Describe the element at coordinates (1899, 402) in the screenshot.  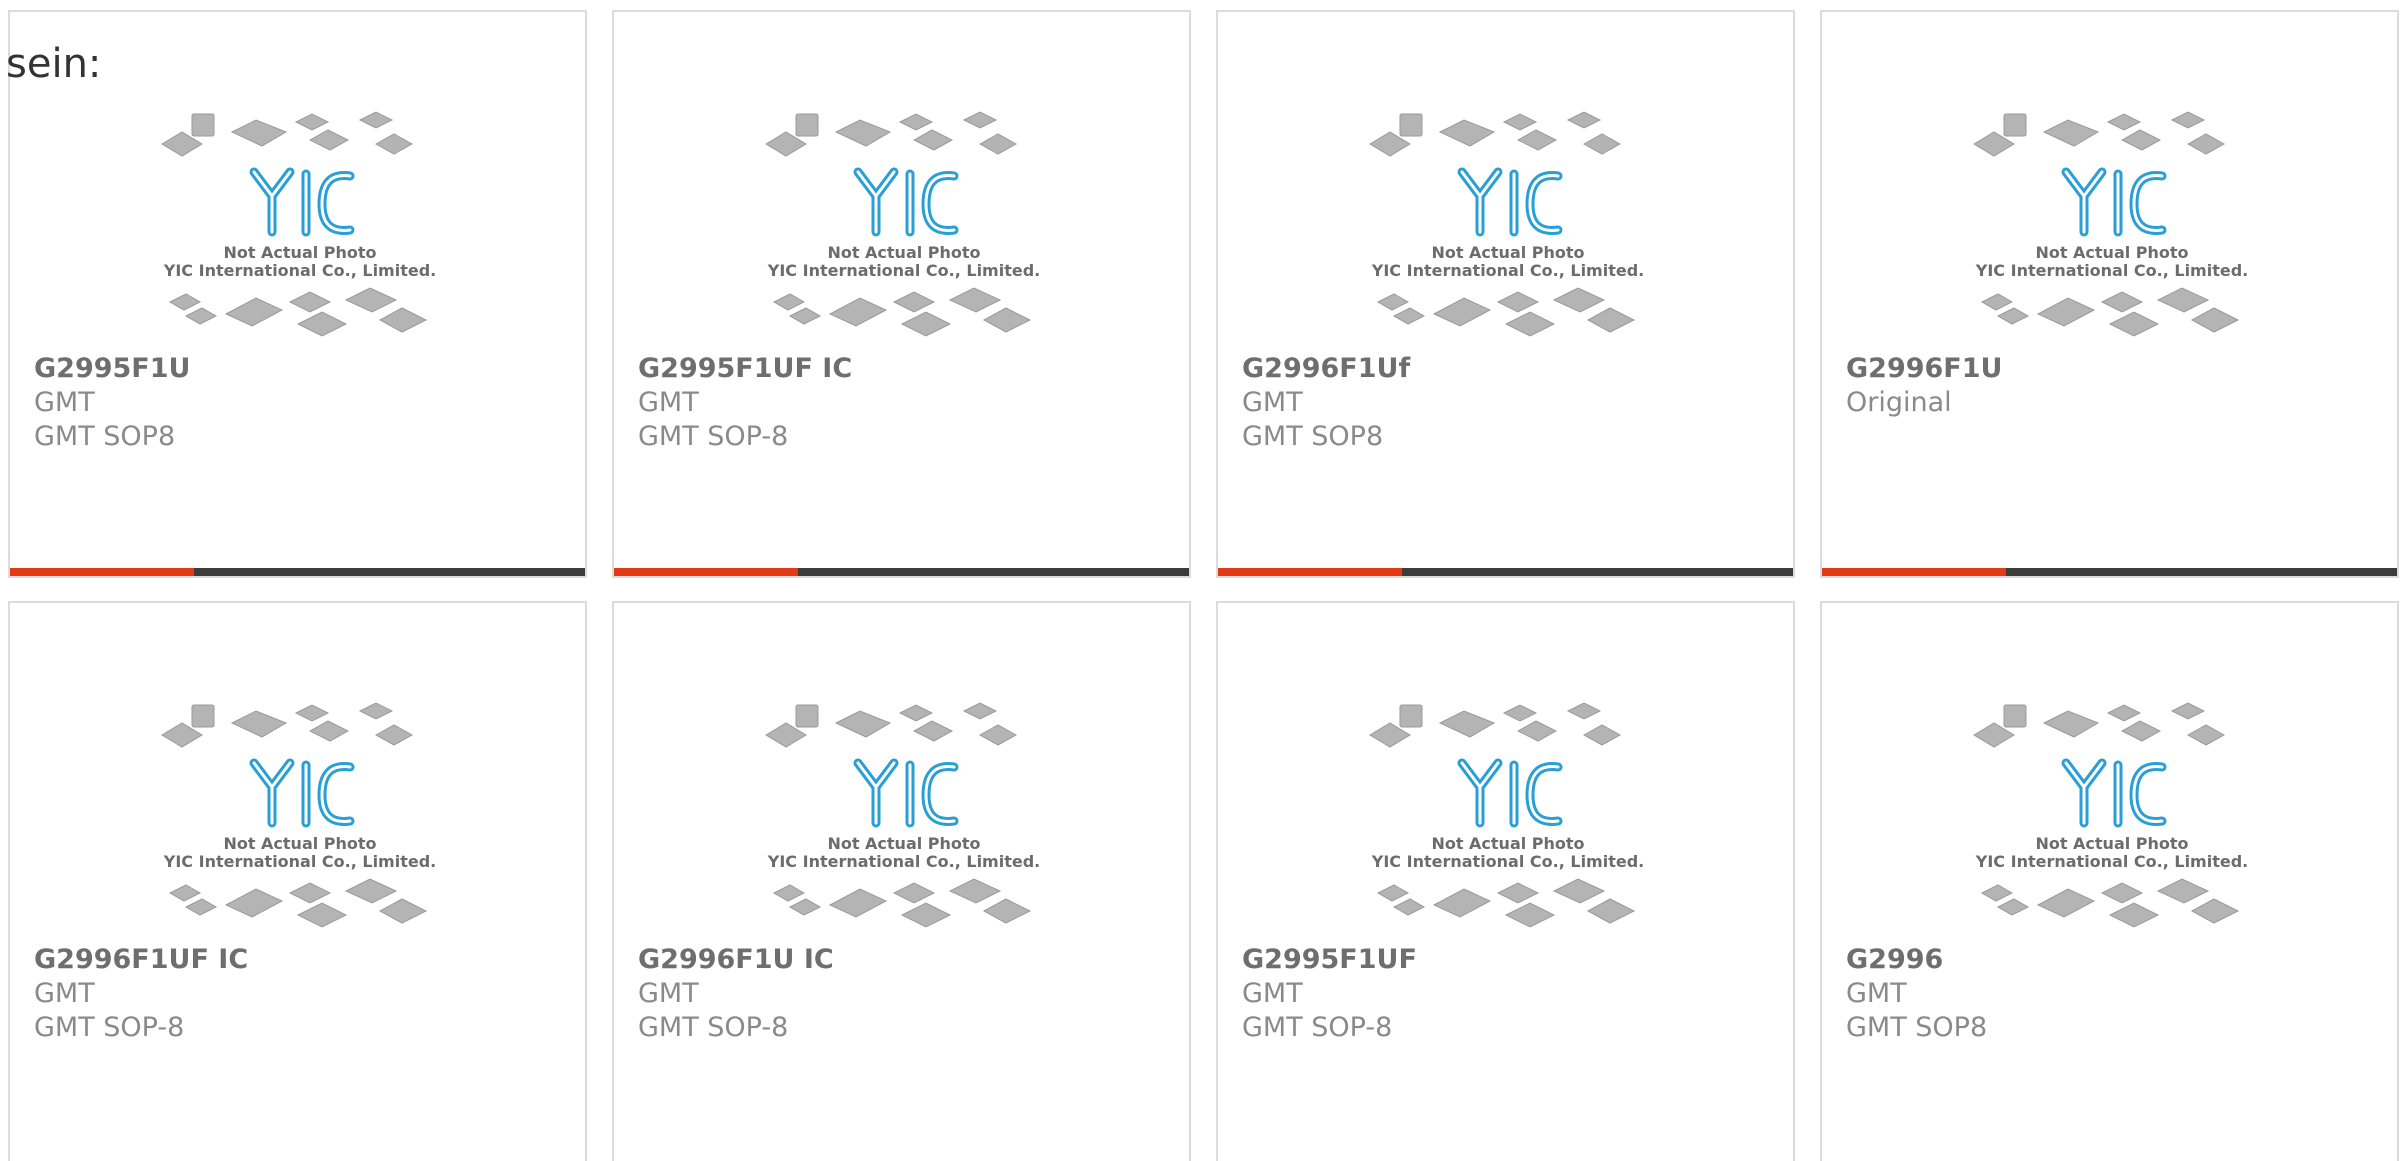
I see `manufacturer-text: Original` at that location.